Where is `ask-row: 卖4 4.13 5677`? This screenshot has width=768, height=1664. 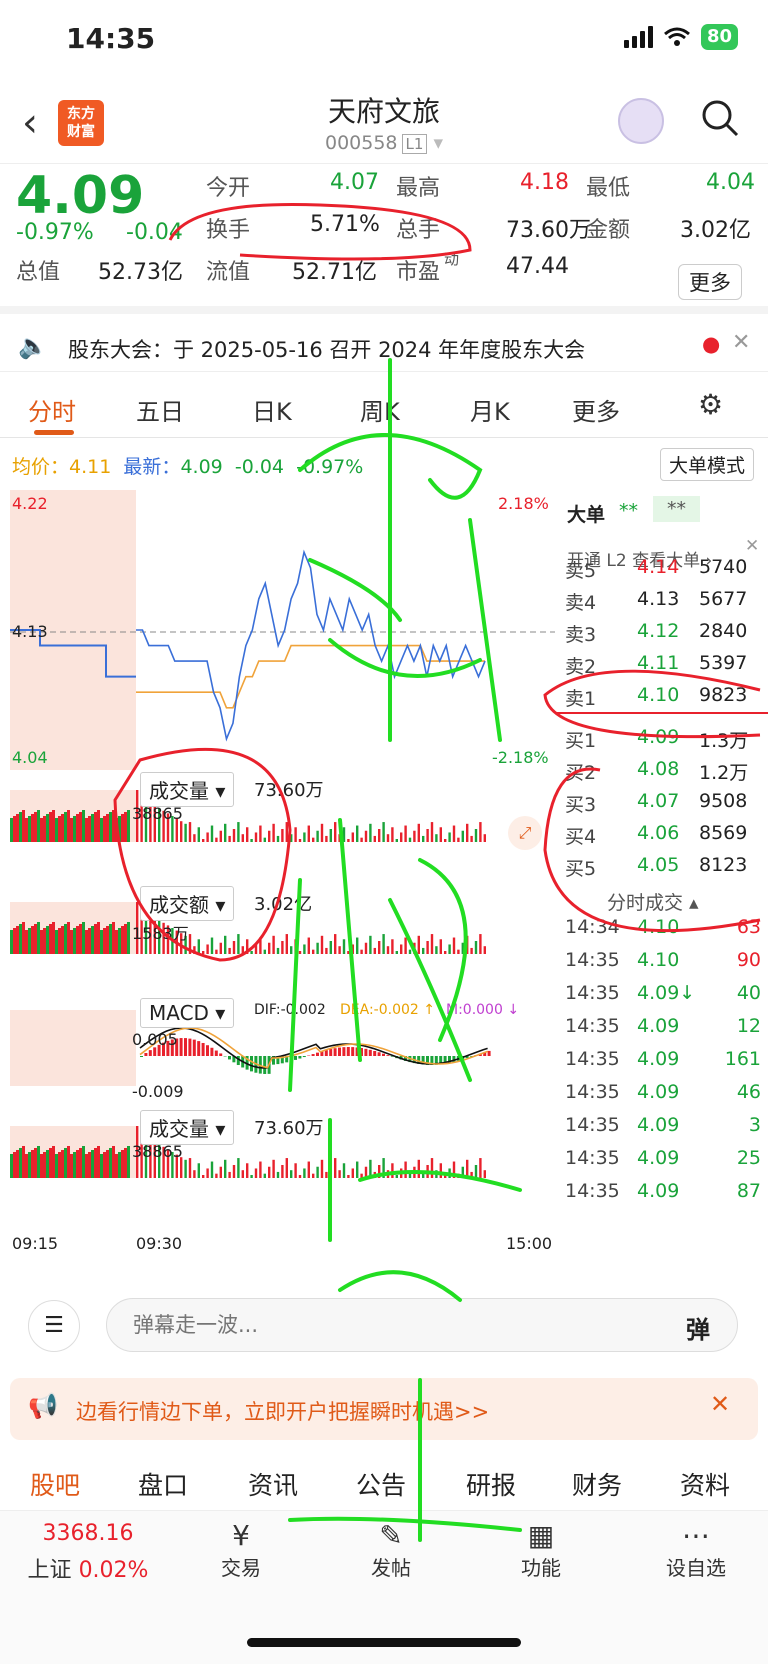 ask-row: 卖4 4.13 5677 is located at coordinates (656, 601).